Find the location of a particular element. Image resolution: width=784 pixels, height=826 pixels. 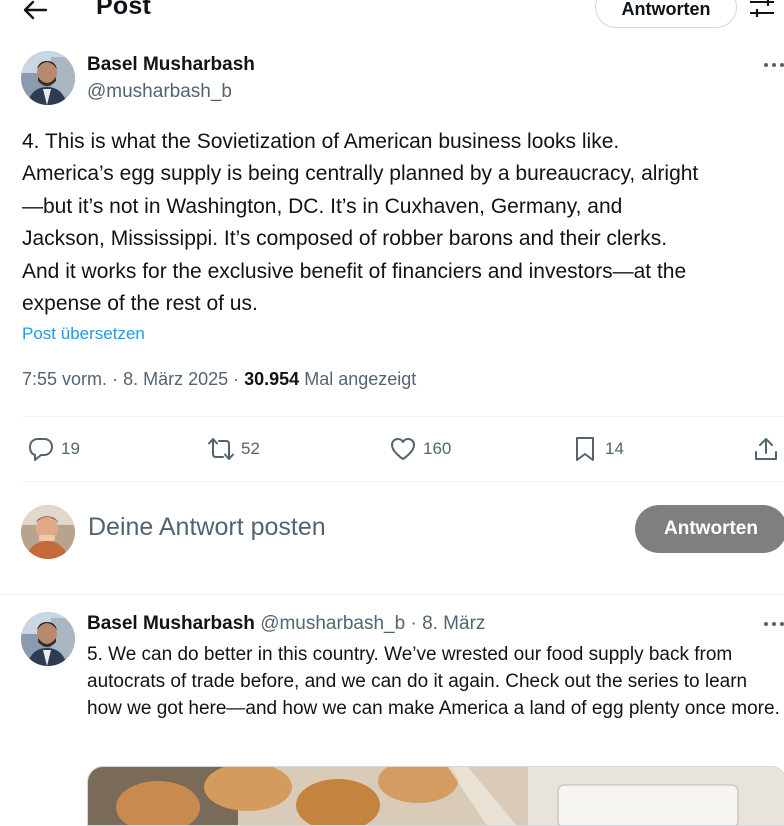

reply-media-image is located at coordinates (435, 796).